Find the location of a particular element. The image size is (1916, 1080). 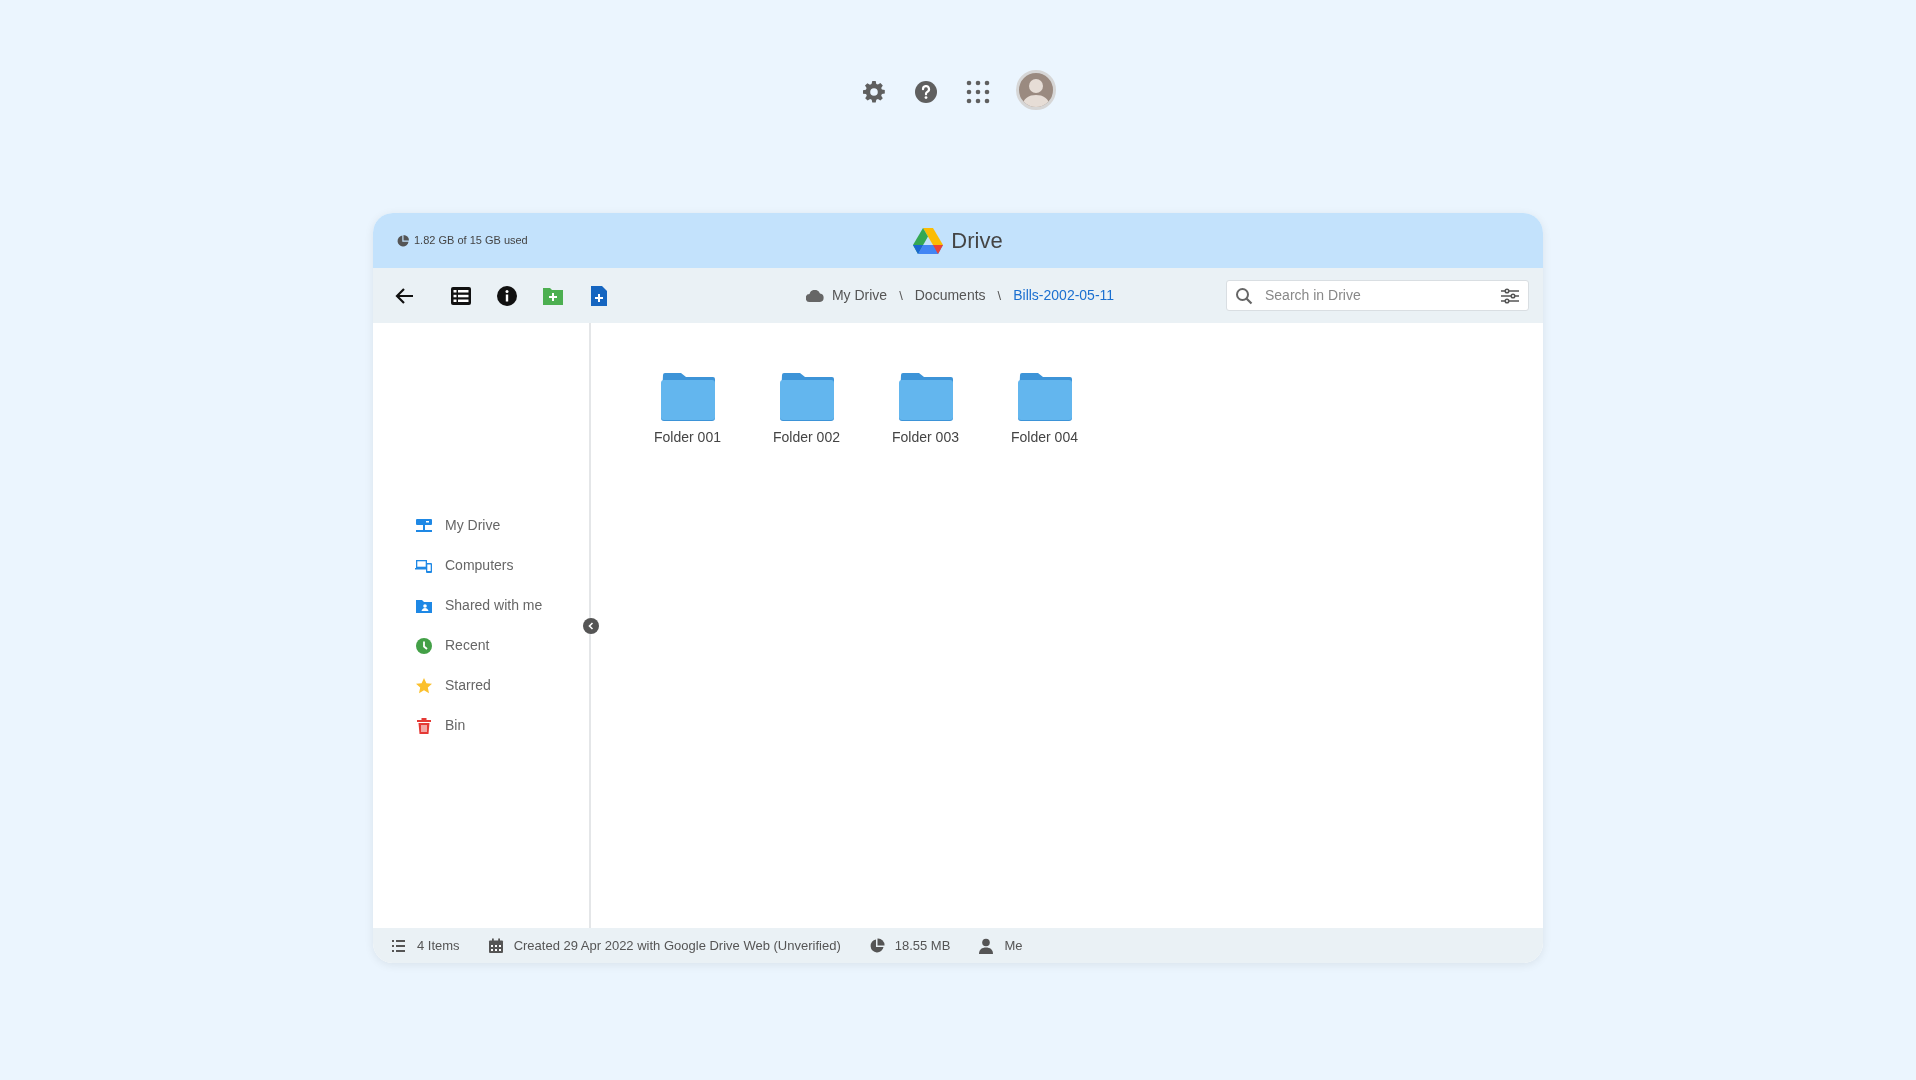

avatar is located at coordinates (1036, 90).